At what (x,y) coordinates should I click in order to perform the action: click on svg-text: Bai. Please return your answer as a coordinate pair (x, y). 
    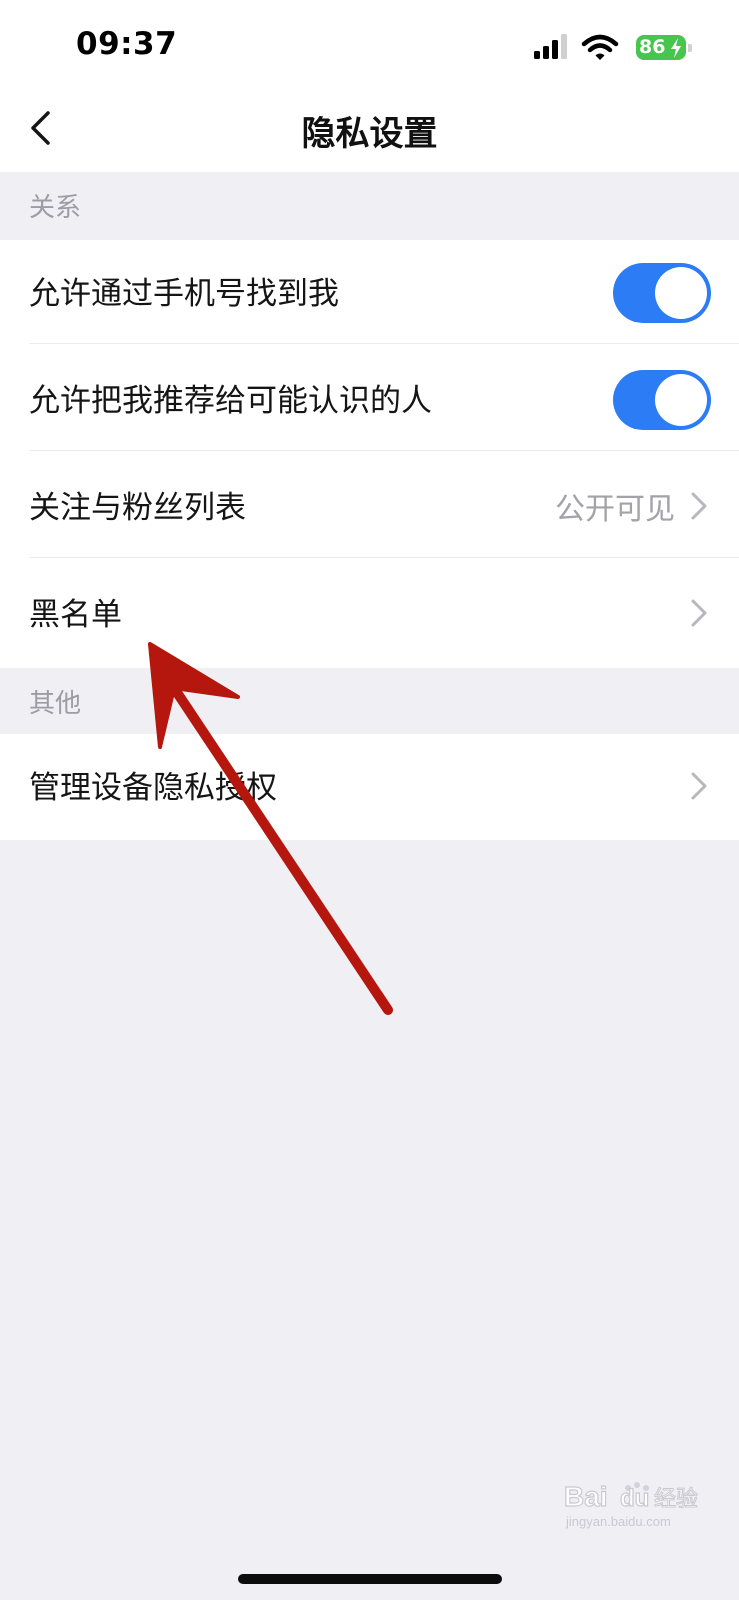
    Looking at the image, I should click on (586, 1496).